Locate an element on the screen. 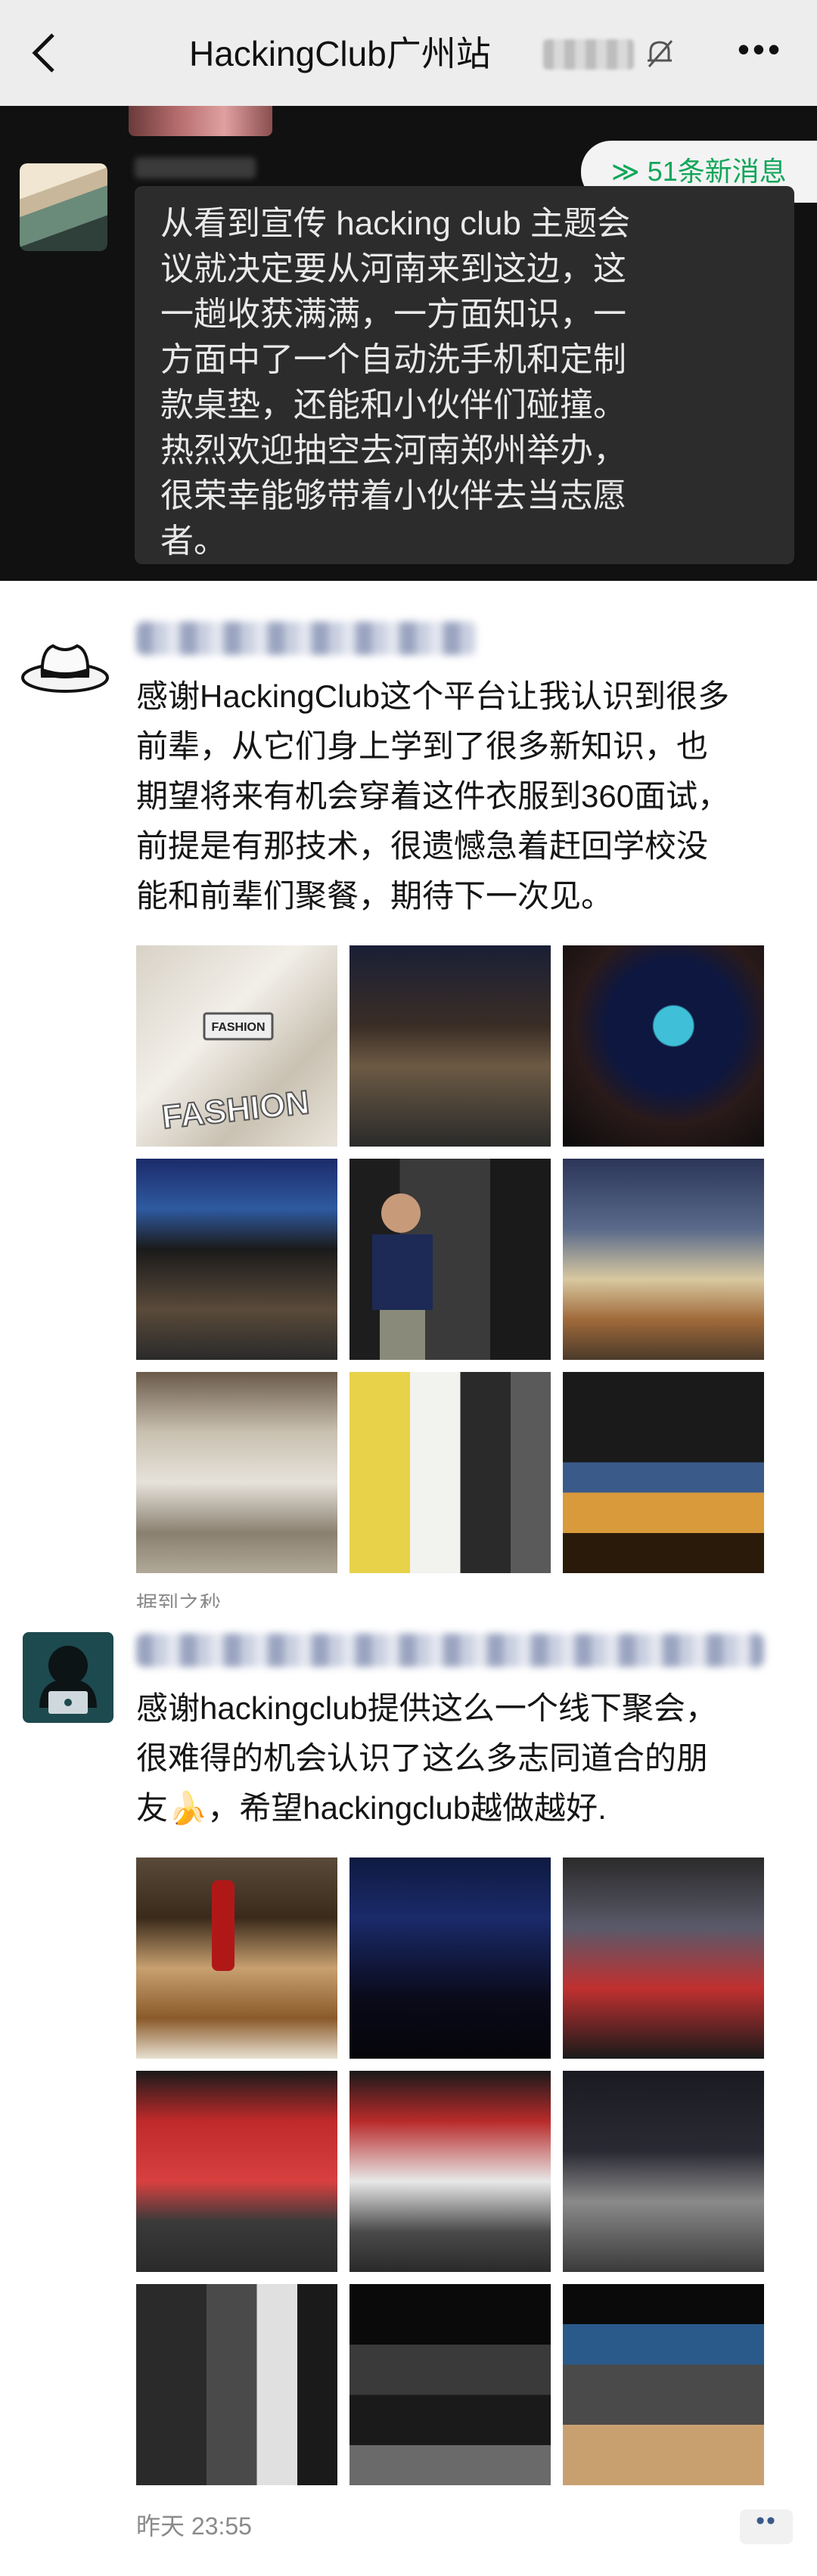 The width and height of the screenshot is (817, 2576). photo-dark-hall is located at coordinates (450, 1958).